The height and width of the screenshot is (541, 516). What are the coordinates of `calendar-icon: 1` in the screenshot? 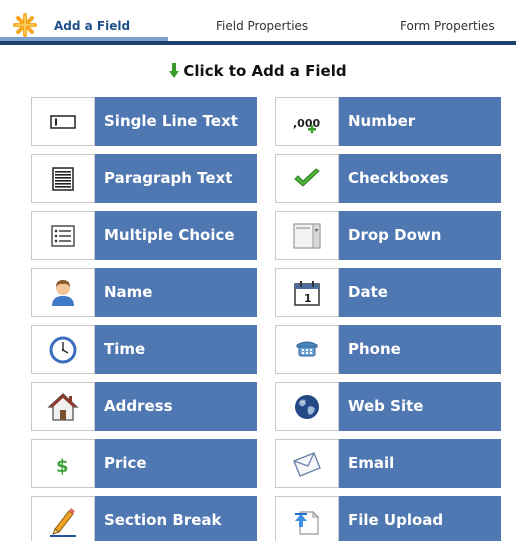 It's located at (307, 293).